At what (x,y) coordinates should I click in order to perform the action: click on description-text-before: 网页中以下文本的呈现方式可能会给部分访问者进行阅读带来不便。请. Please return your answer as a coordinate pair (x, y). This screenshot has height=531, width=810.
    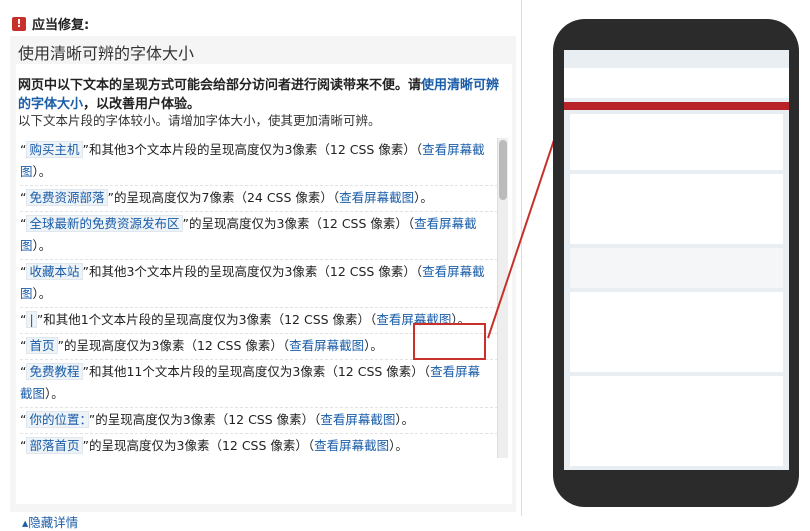
    Looking at the image, I should click on (220, 85).